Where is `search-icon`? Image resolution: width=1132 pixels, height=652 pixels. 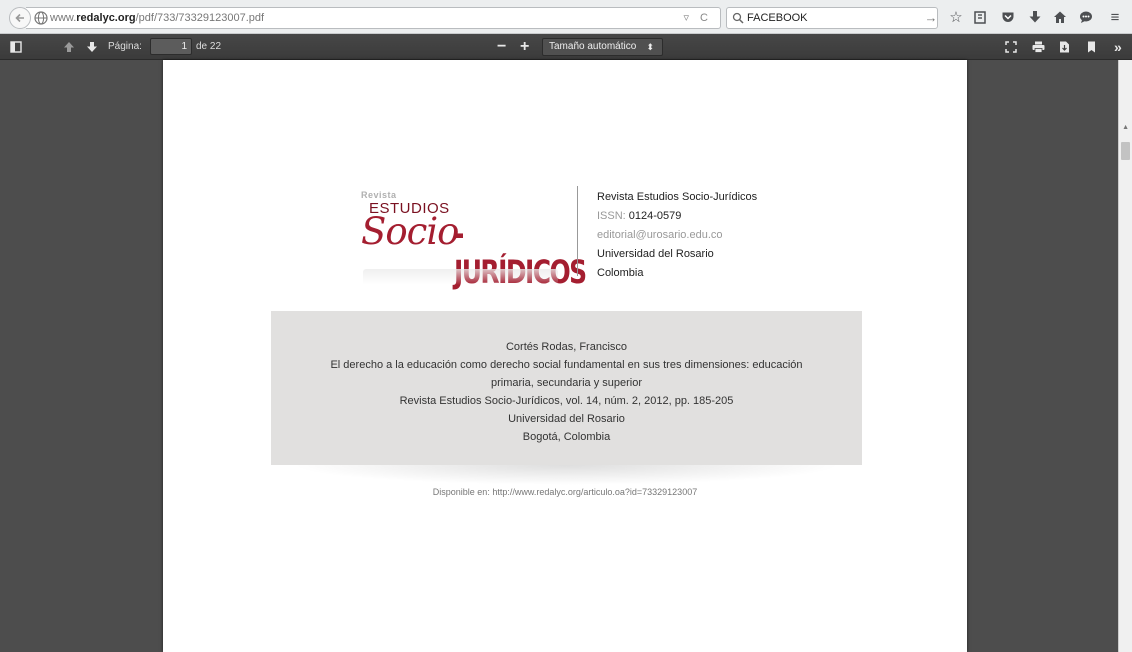
search-icon is located at coordinates (738, 18).